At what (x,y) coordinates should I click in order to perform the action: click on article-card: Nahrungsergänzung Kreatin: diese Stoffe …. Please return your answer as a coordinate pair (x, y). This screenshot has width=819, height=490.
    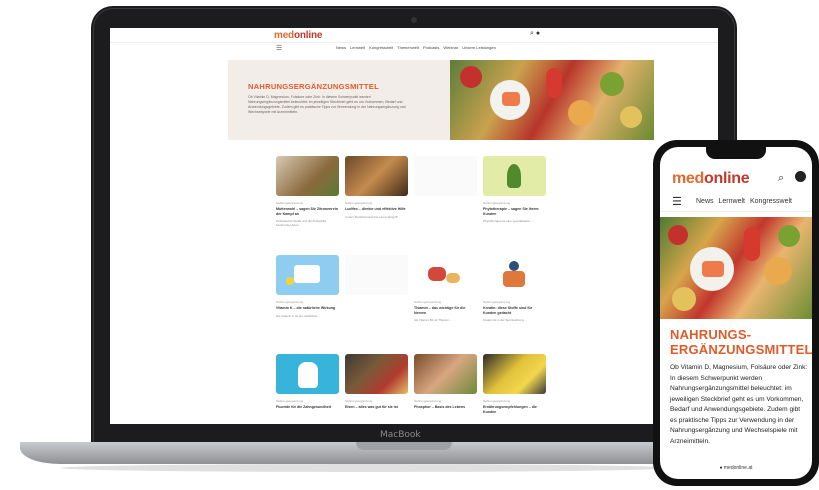
    Looking at the image, I should click on (514, 300).